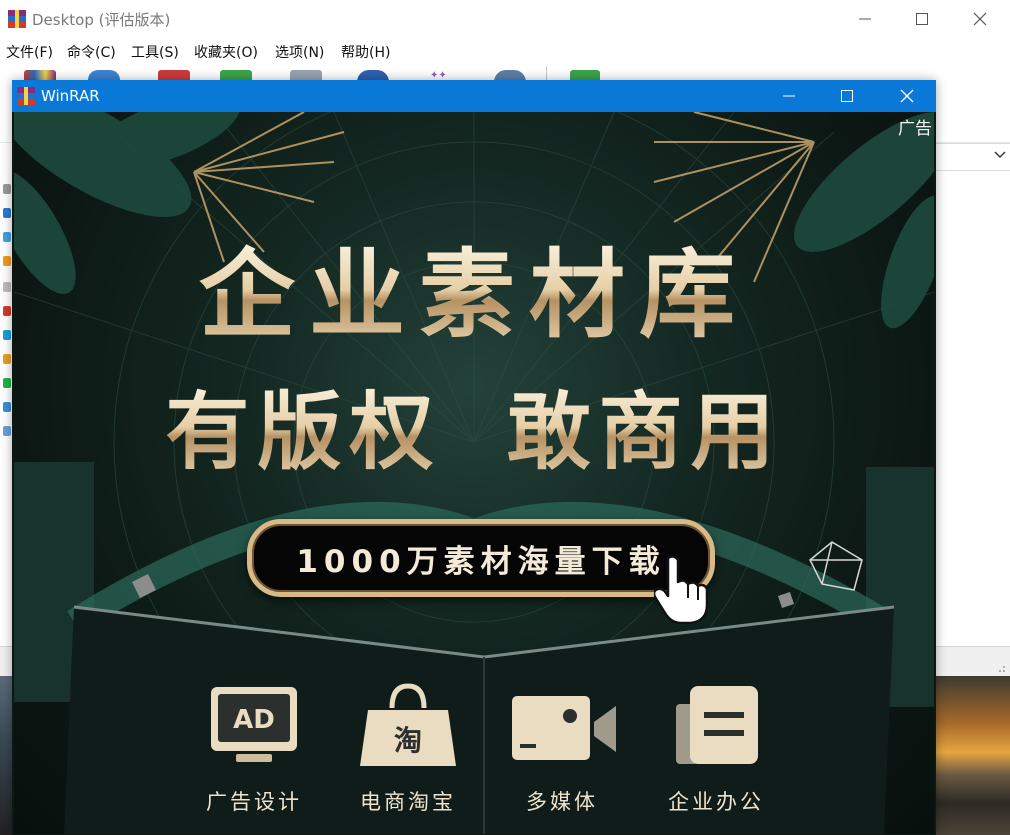 This screenshot has height=835, width=1010. I want to click on hand-pointer-icon, so click(681, 589).